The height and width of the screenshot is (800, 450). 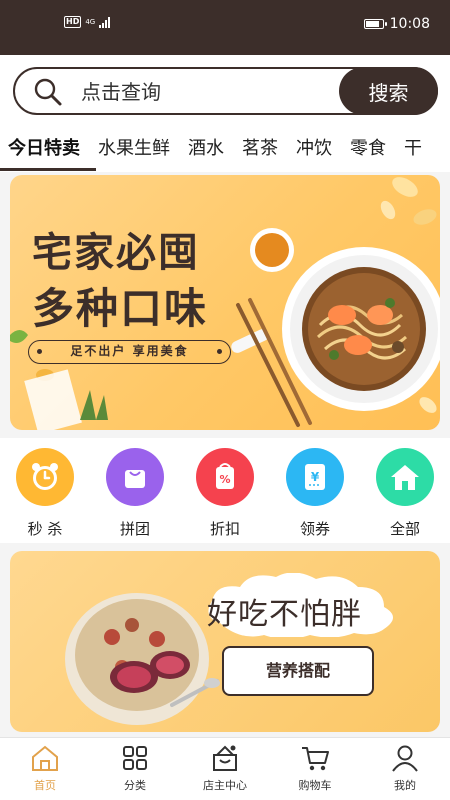 I want to click on tab-drinks: 冲饮, so click(x=314, y=149).